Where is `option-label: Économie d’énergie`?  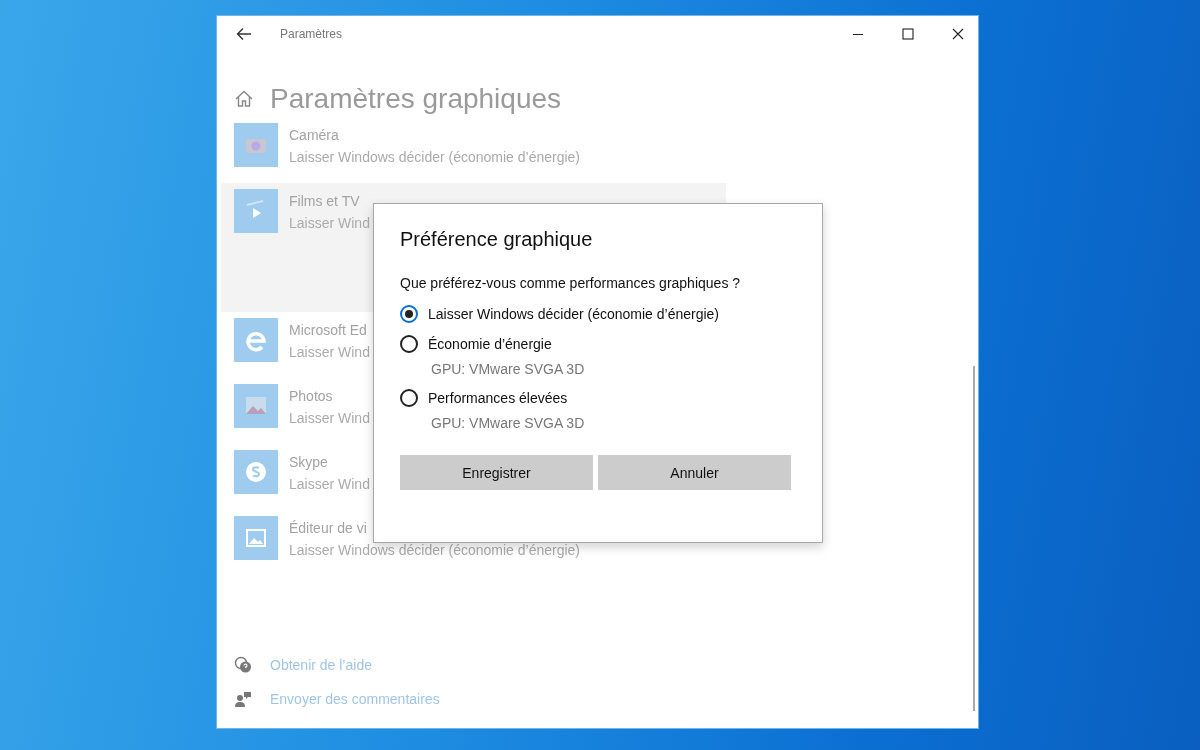
option-label: Économie d’énergie is located at coordinates (490, 344).